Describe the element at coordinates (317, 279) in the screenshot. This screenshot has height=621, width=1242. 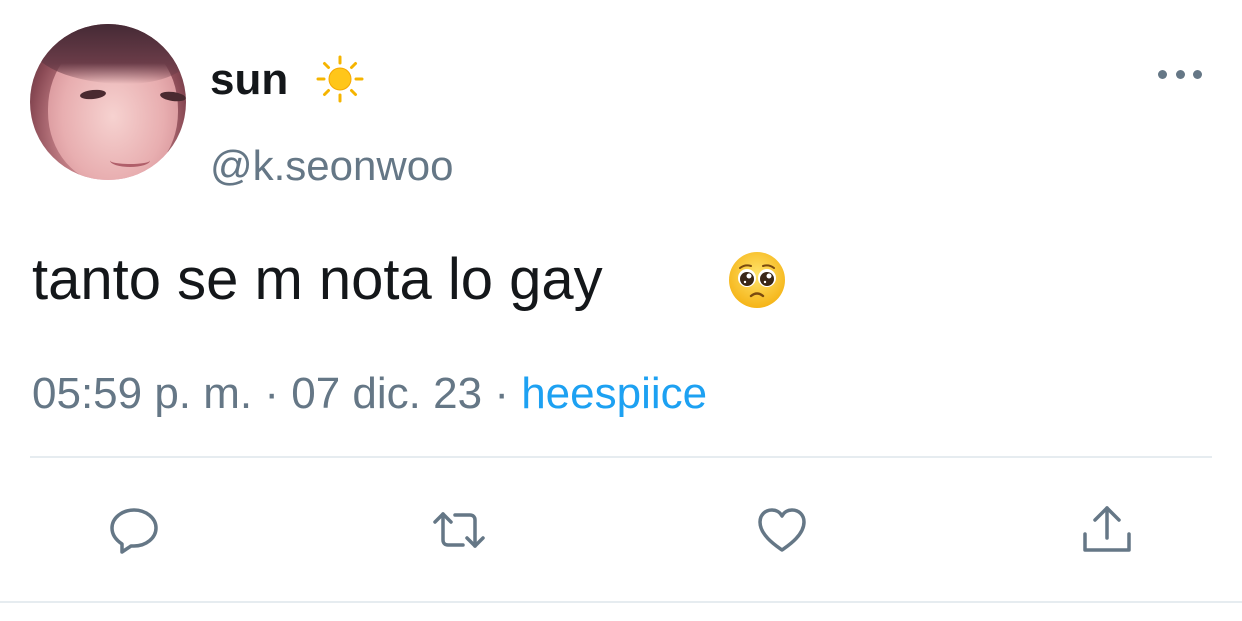
I see `tweet-text: tanto se m nota lo gay` at that location.